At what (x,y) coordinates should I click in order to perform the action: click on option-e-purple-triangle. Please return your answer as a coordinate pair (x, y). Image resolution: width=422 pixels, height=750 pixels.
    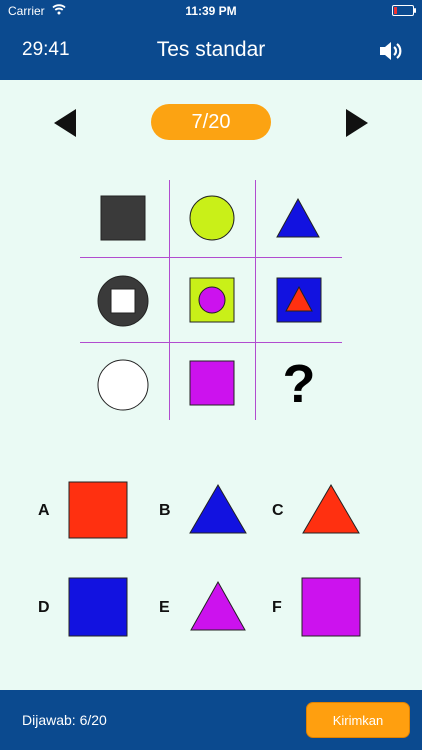
    Looking at the image, I should click on (218, 608).